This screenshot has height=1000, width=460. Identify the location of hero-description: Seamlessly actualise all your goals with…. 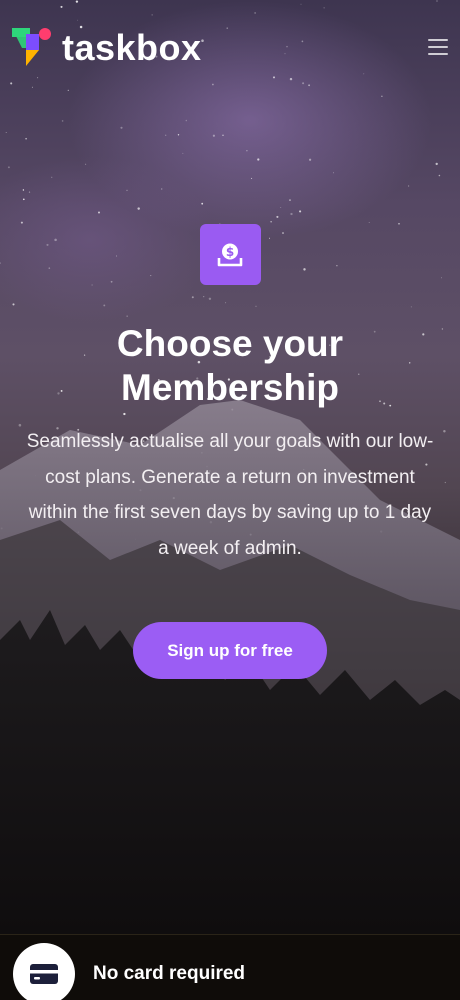
(230, 495).